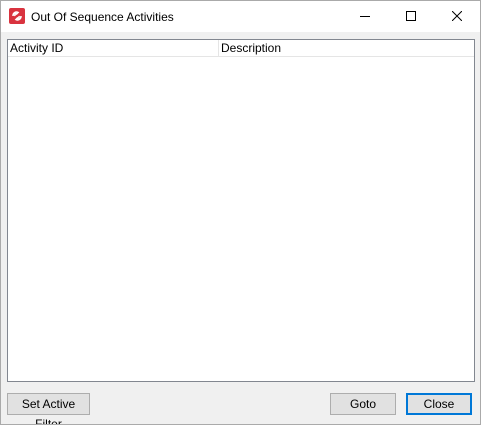 The image size is (481, 425). Describe the element at coordinates (48, 408) in the screenshot. I see `set-active-filter-button: Set Active Filter` at that location.